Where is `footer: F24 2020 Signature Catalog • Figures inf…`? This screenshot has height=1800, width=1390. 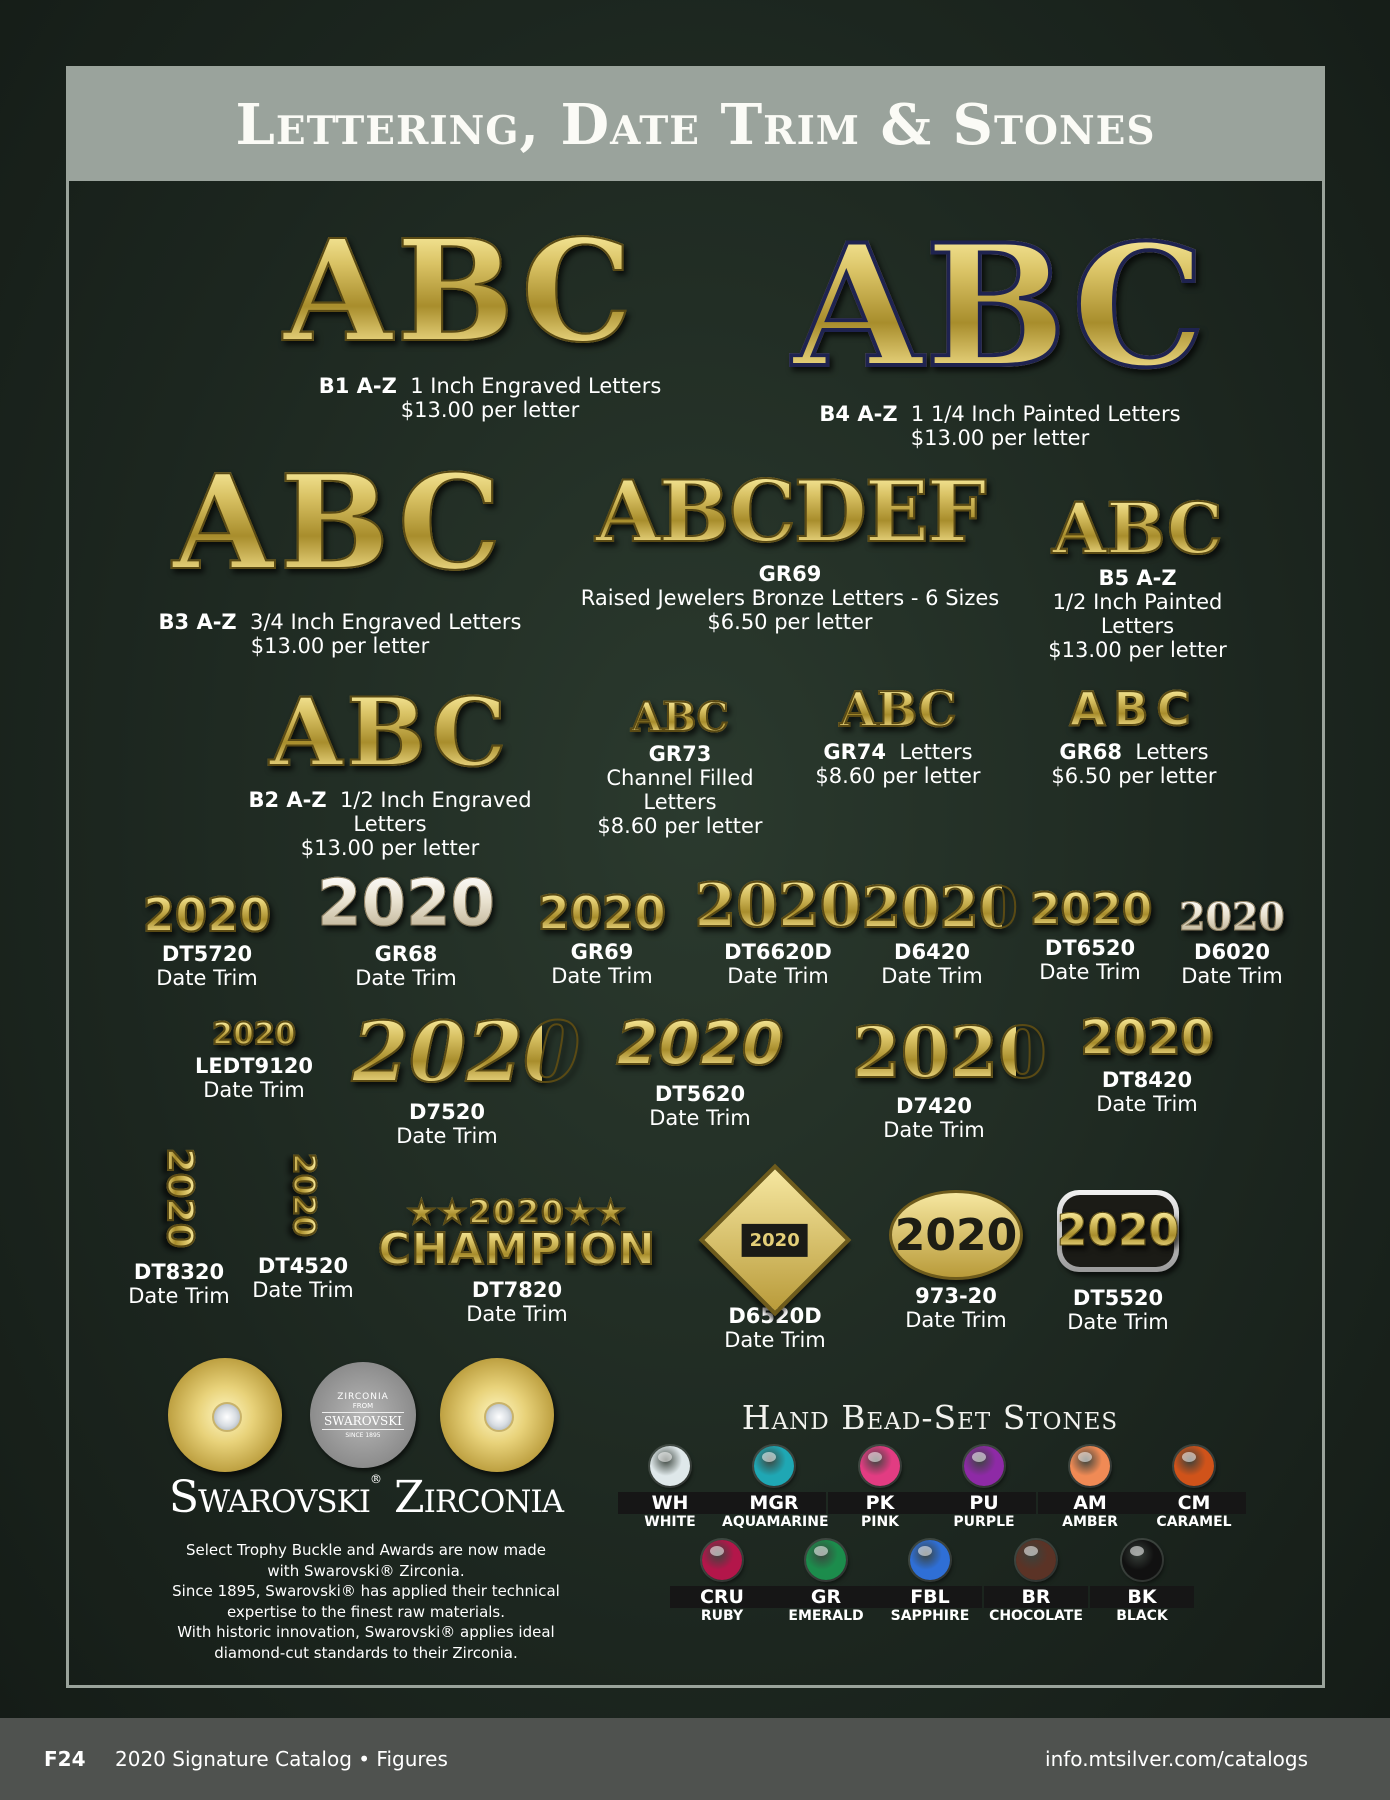
footer: F24 2020 Signature Catalog • Figures inf… is located at coordinates (695, 1759).